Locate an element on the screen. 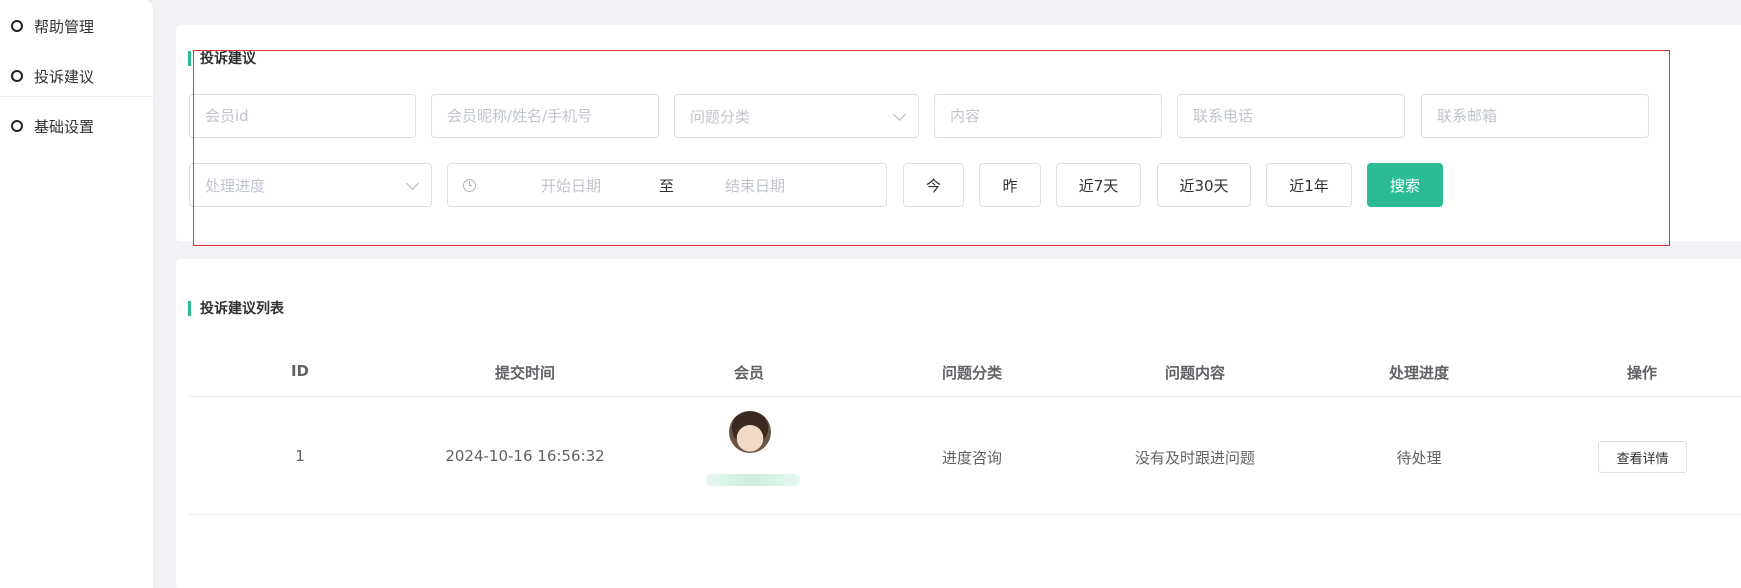  cell-id: 1 is located at coordinates (300, 456).